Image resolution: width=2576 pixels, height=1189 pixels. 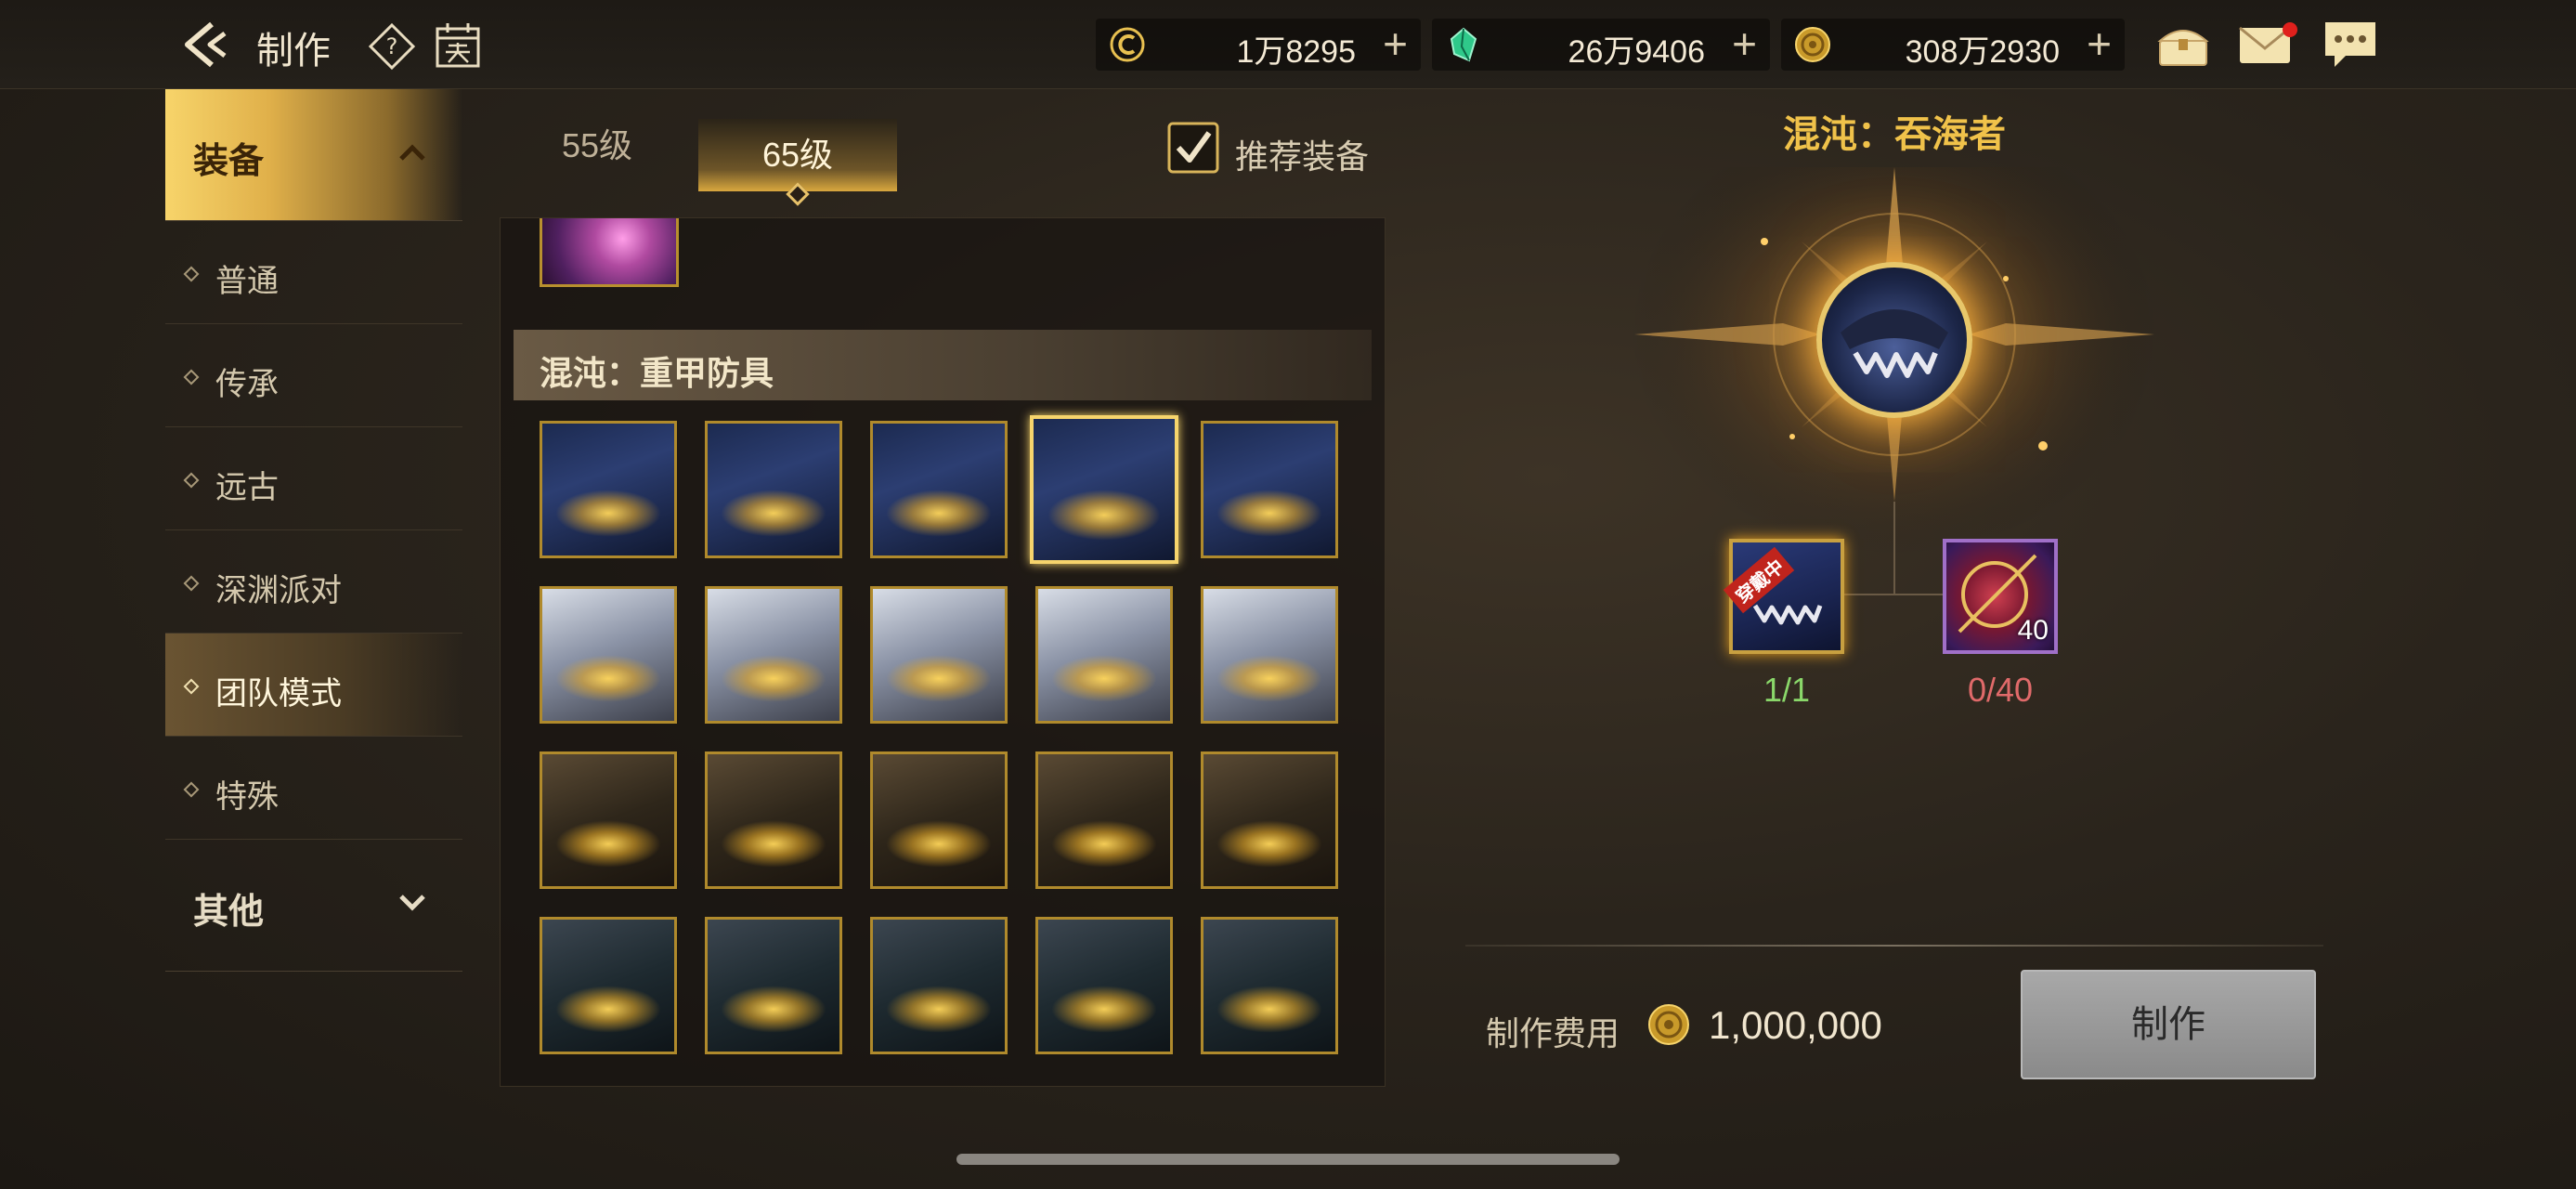 I want to click on tab-level-55: 55级, so click(x=598, y=143).